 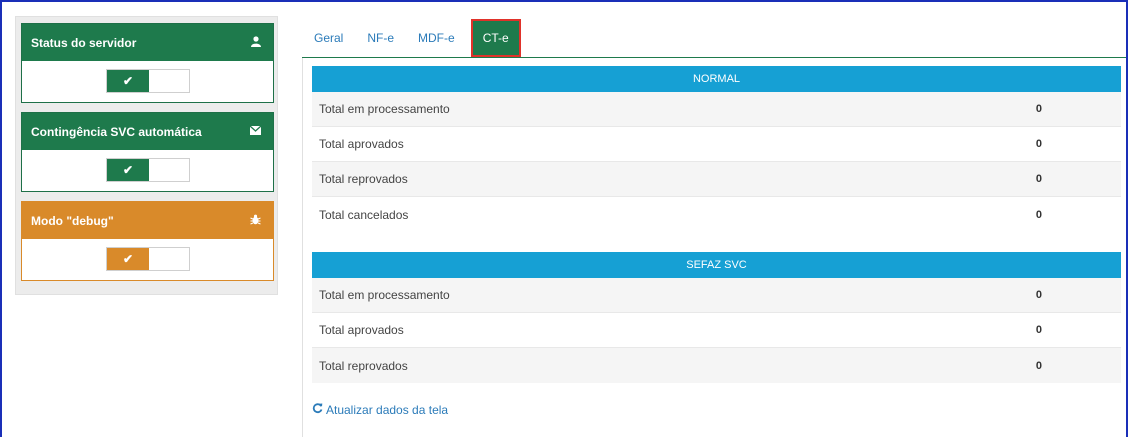 What do you see at coordinates (72, 220) in the screenshot?
I see `debug-mode-title: Modo "debug"` at bounding box center [72, 220].